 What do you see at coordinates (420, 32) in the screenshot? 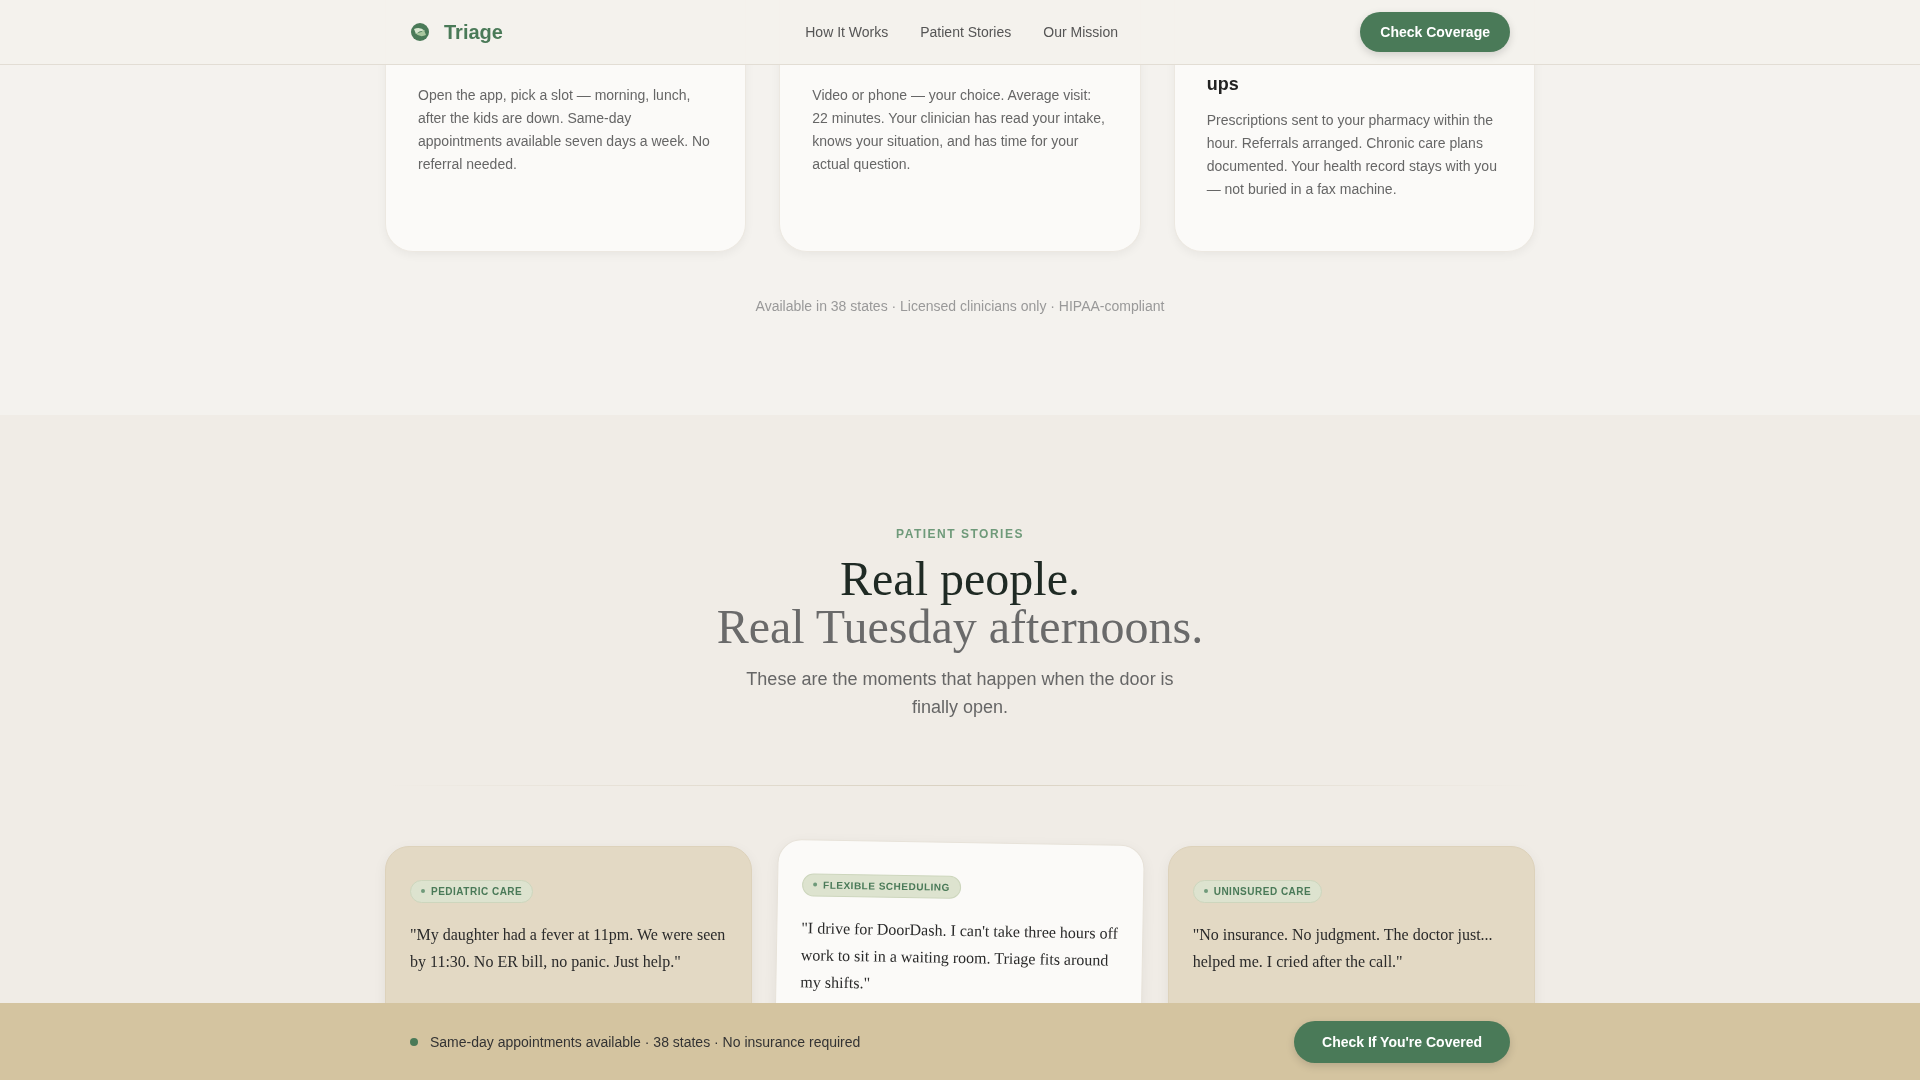
I see `logo-icon` at bounding box center [420, 32].